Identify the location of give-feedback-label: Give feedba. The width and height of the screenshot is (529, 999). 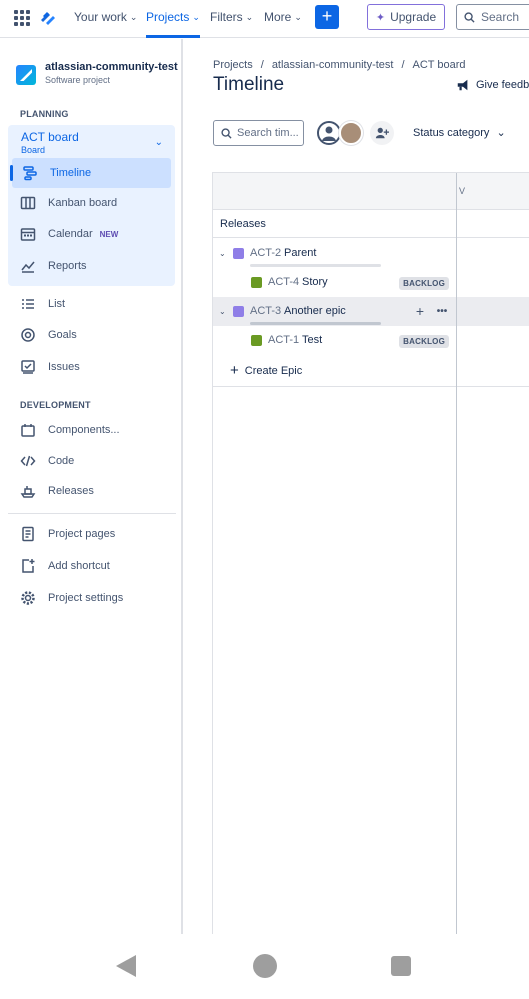
(502, 85).